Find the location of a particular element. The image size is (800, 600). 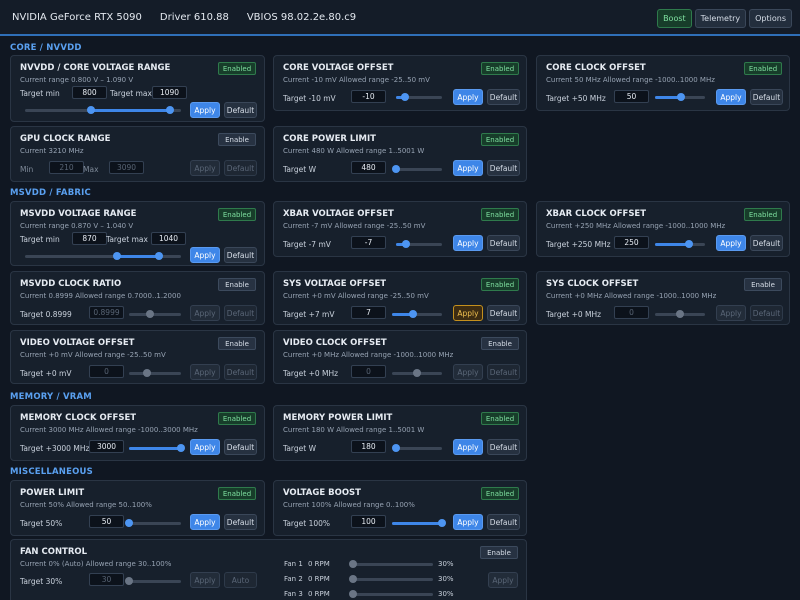

gpu-clock-min-input: 210 is located at coordinates (66, 167).